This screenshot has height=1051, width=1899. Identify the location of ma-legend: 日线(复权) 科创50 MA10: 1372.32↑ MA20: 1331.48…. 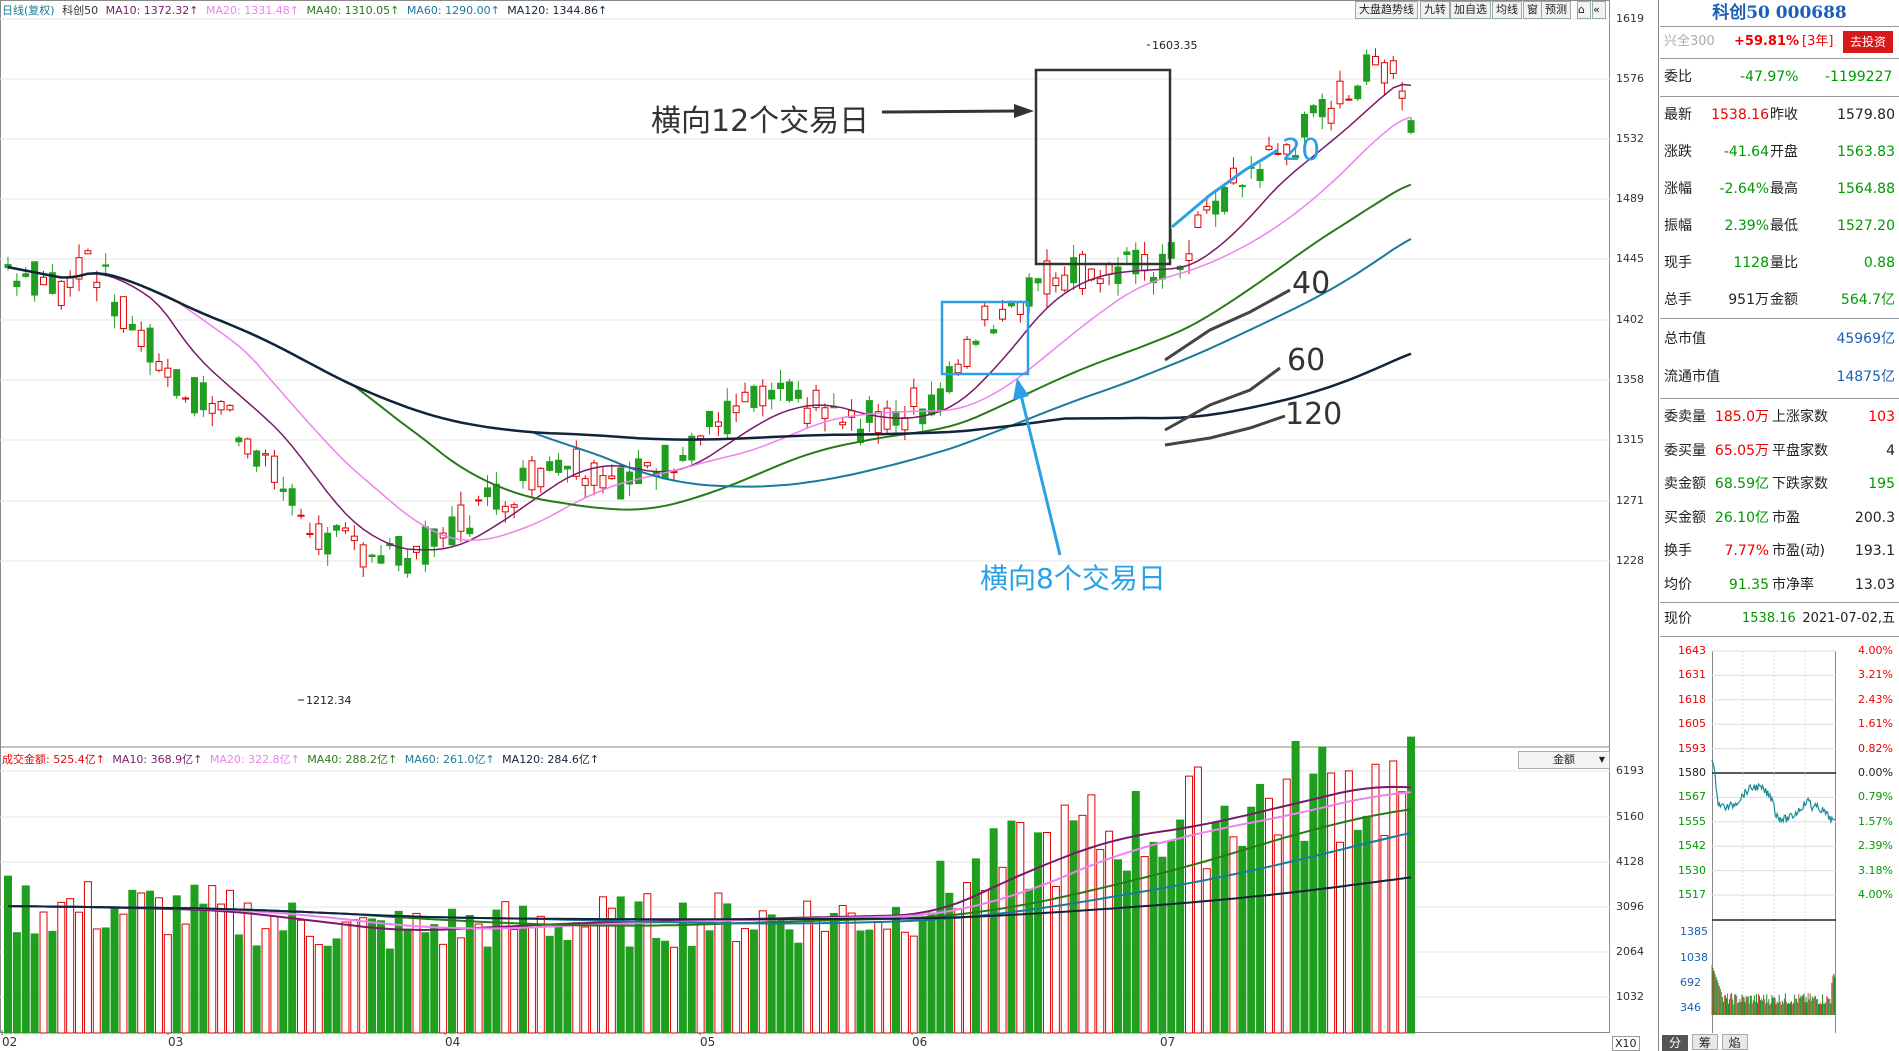
(304, 10).